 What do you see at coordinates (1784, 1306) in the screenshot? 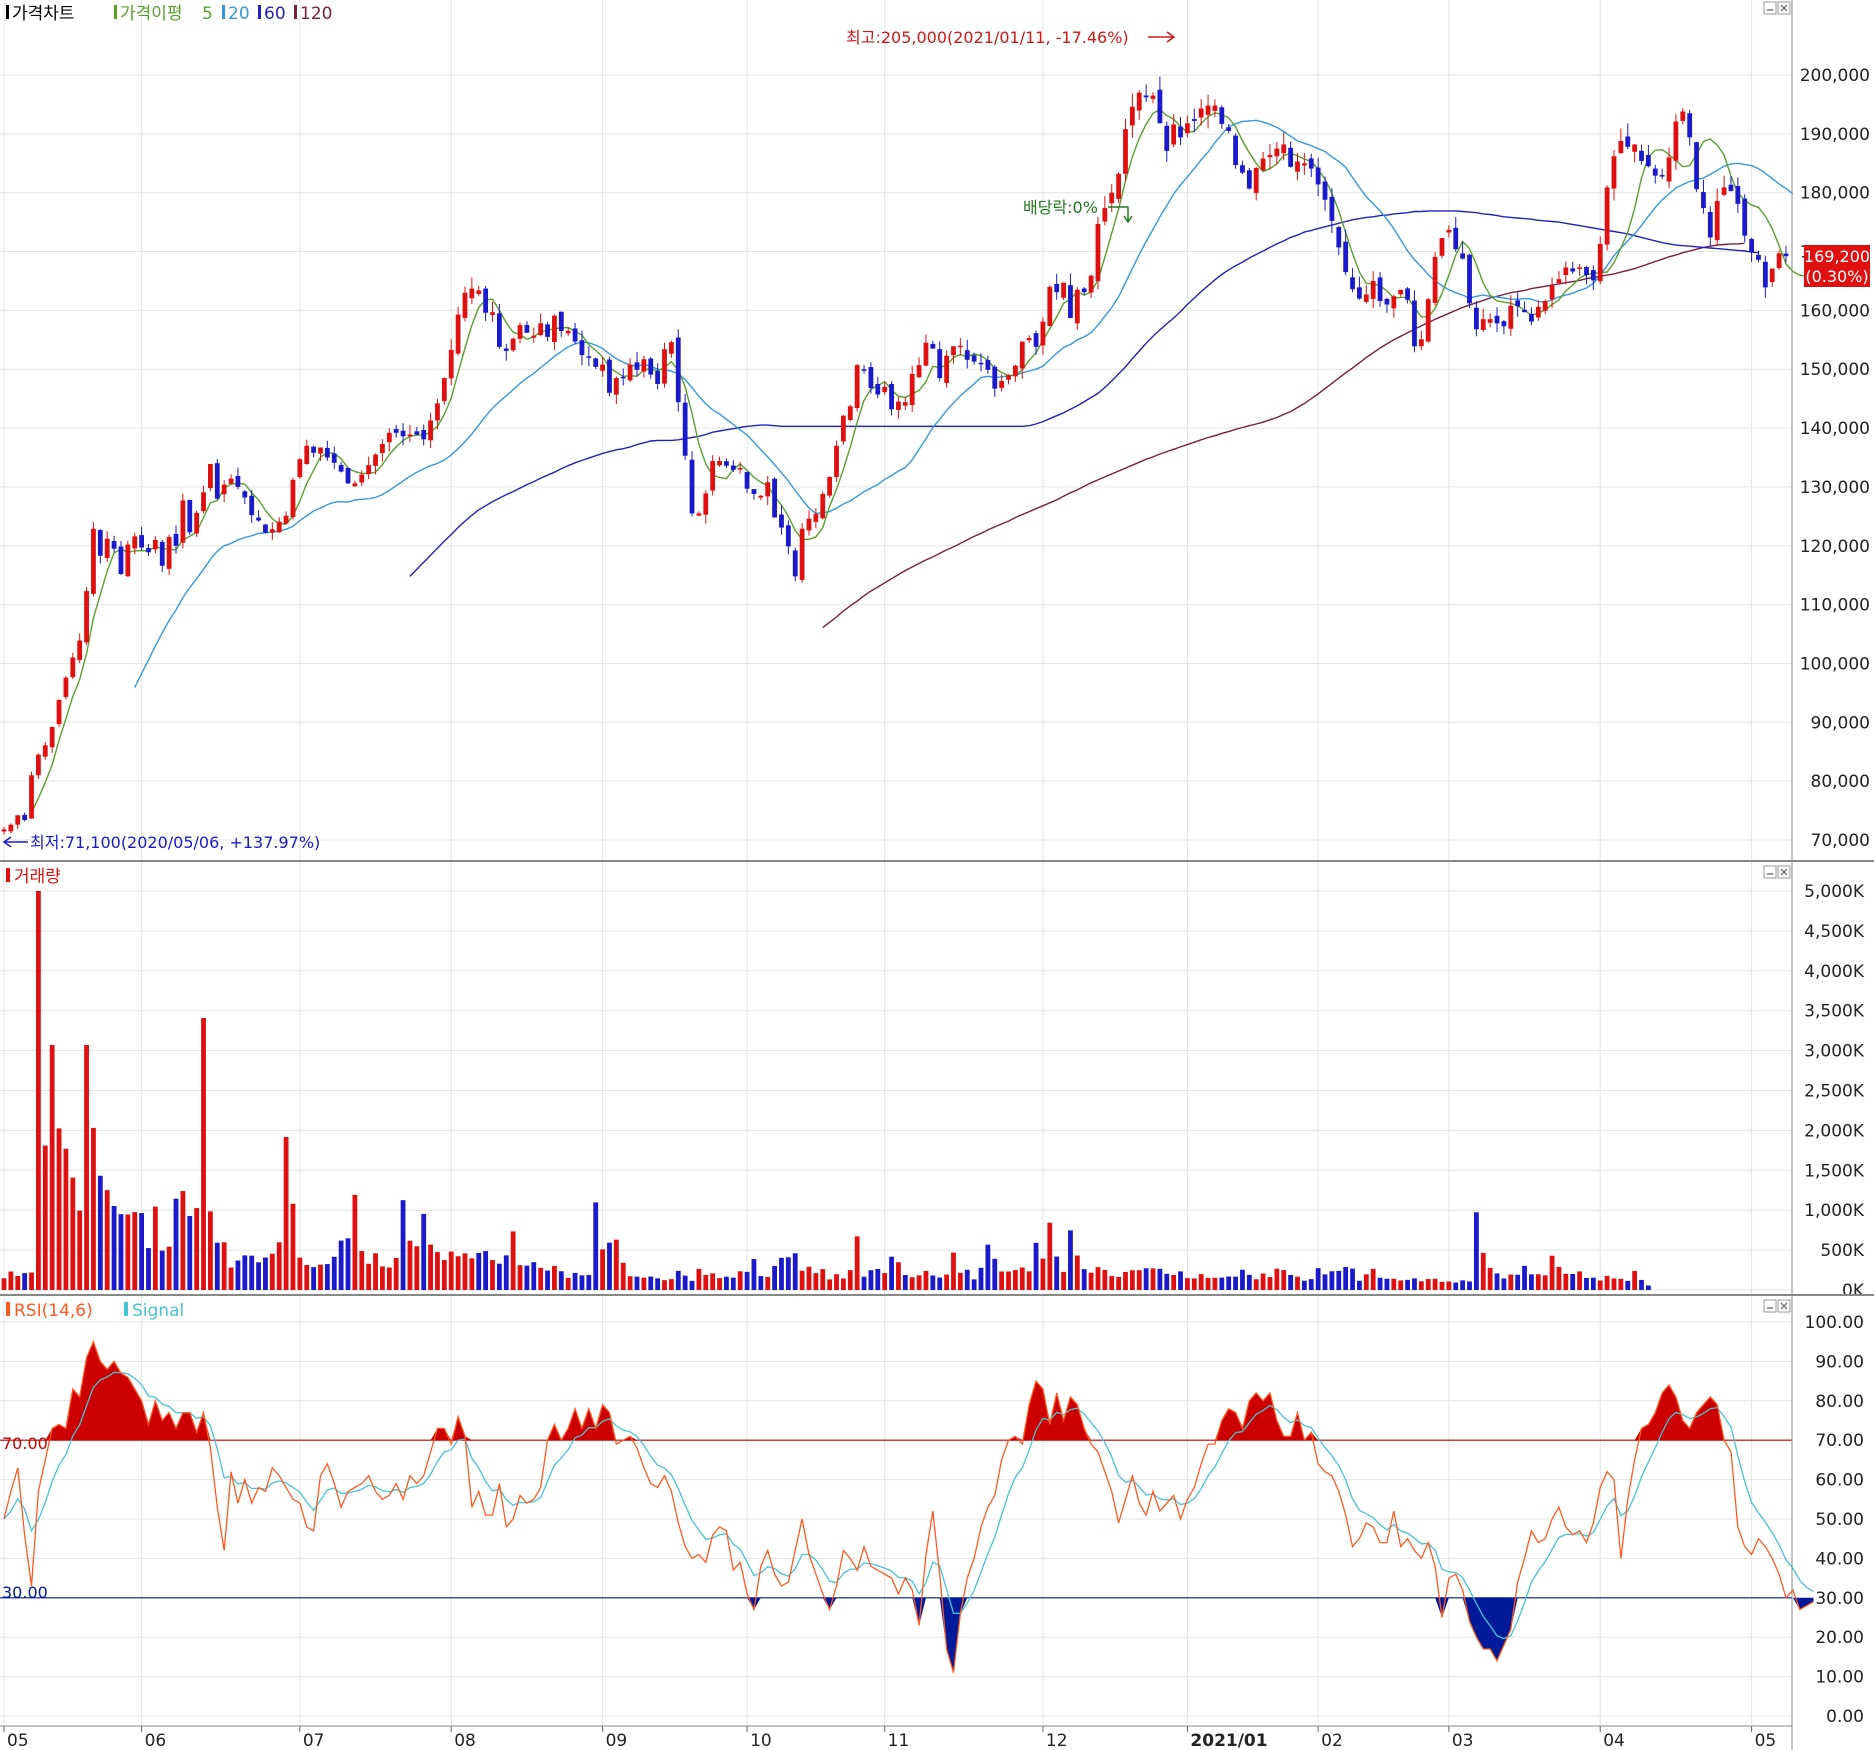
I see `rsi-panel-close-button` at bounding box center [1784, 1306].